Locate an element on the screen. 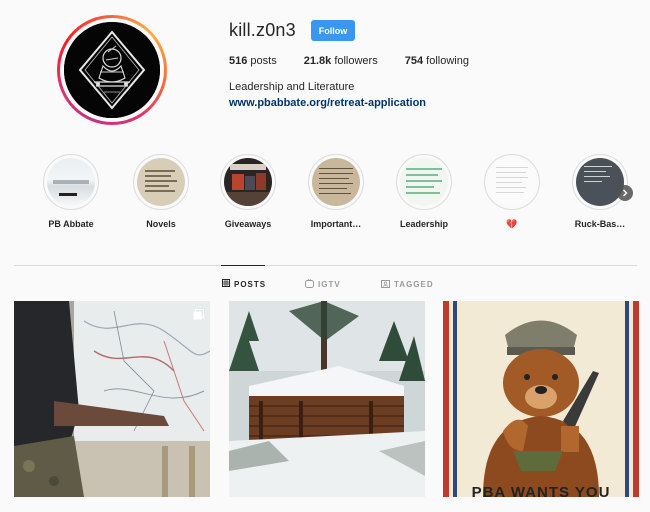  following-label: following is located at coordinates (447, 61).